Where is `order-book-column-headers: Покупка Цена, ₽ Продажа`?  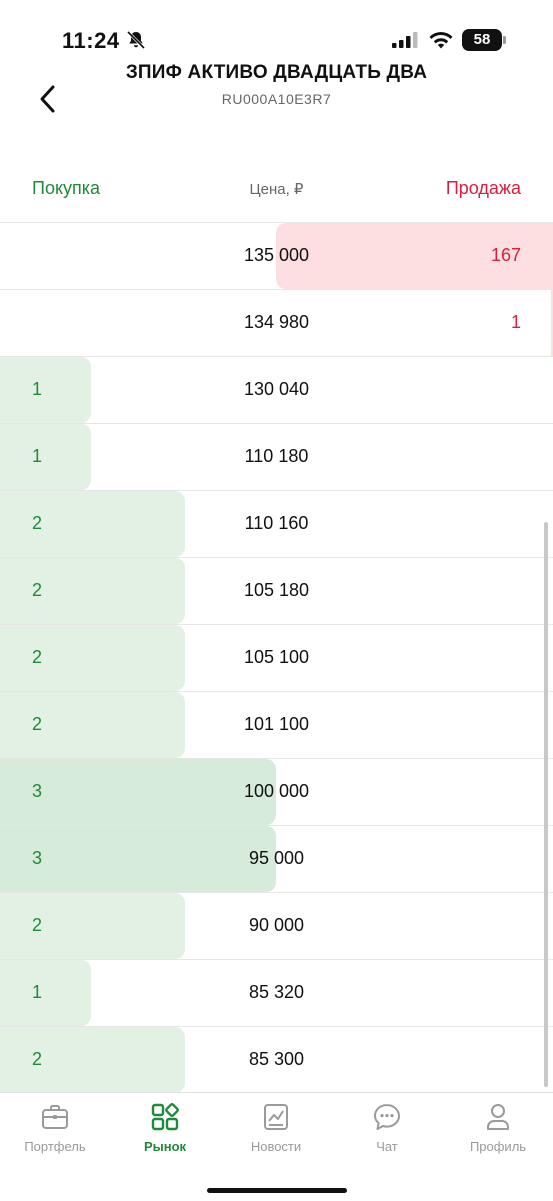
order-book-column-headers: Покупка Цена, ₽ Продажа is located at coordinates (276, 190).